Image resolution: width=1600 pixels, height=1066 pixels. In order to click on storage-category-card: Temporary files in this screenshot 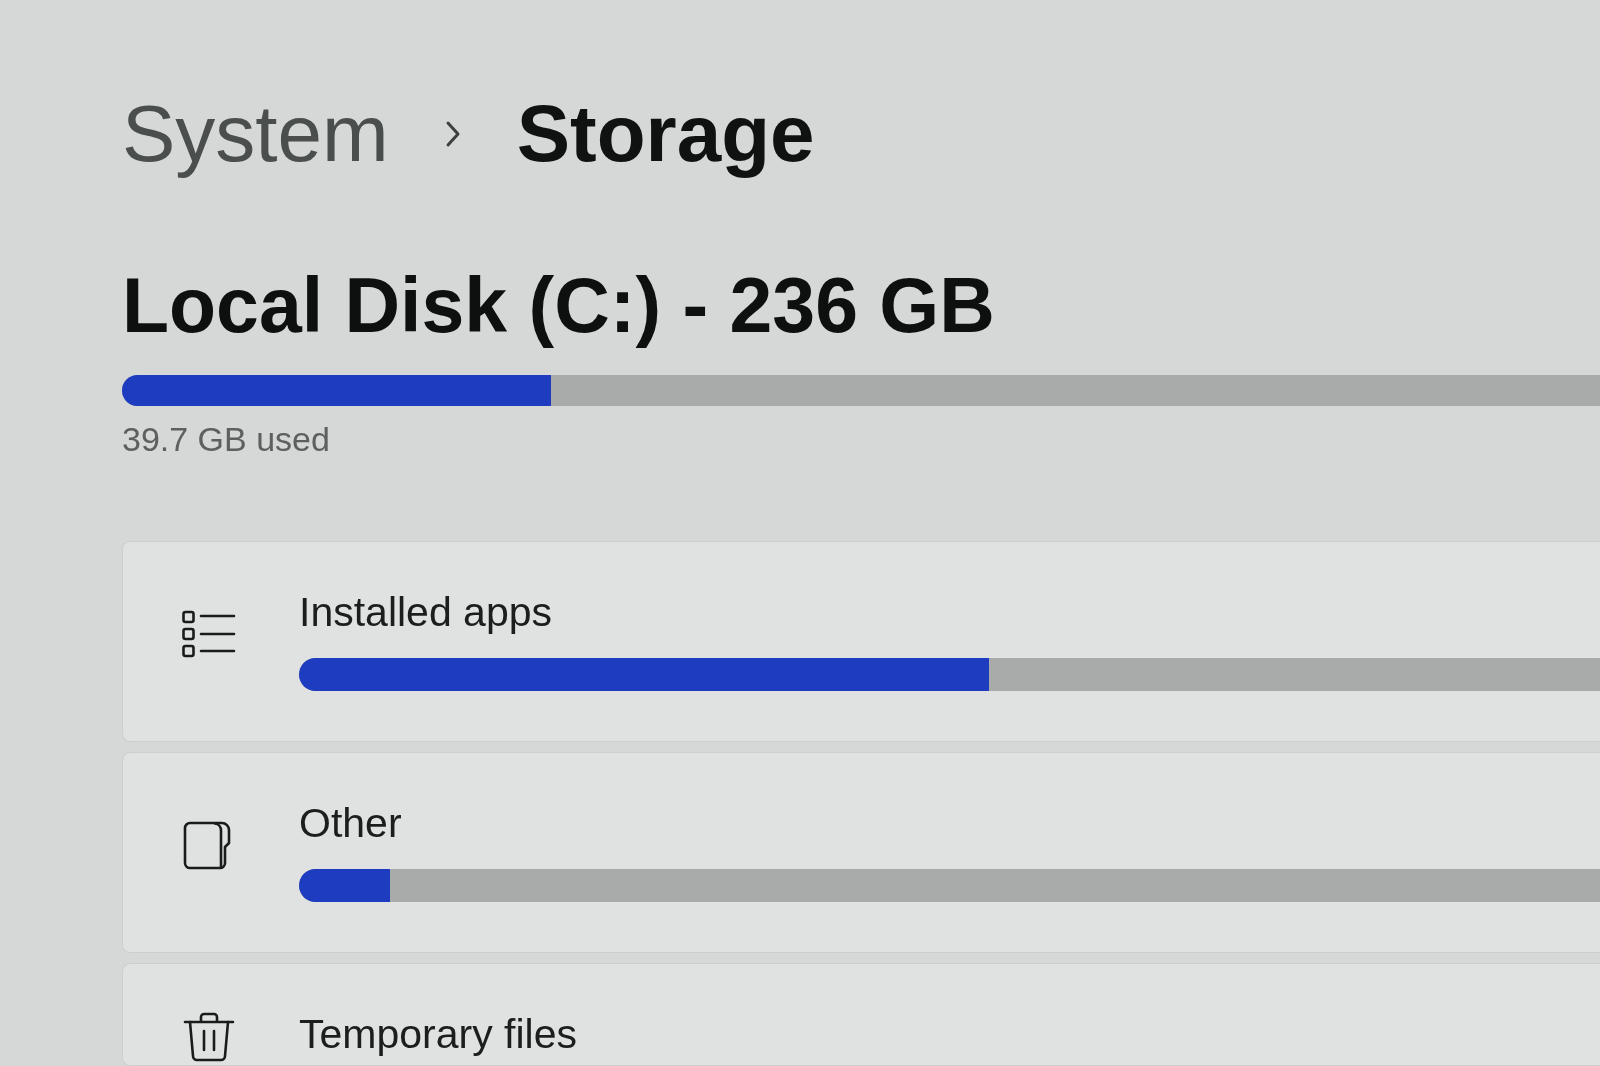, I will do `click(861, 1014)`.